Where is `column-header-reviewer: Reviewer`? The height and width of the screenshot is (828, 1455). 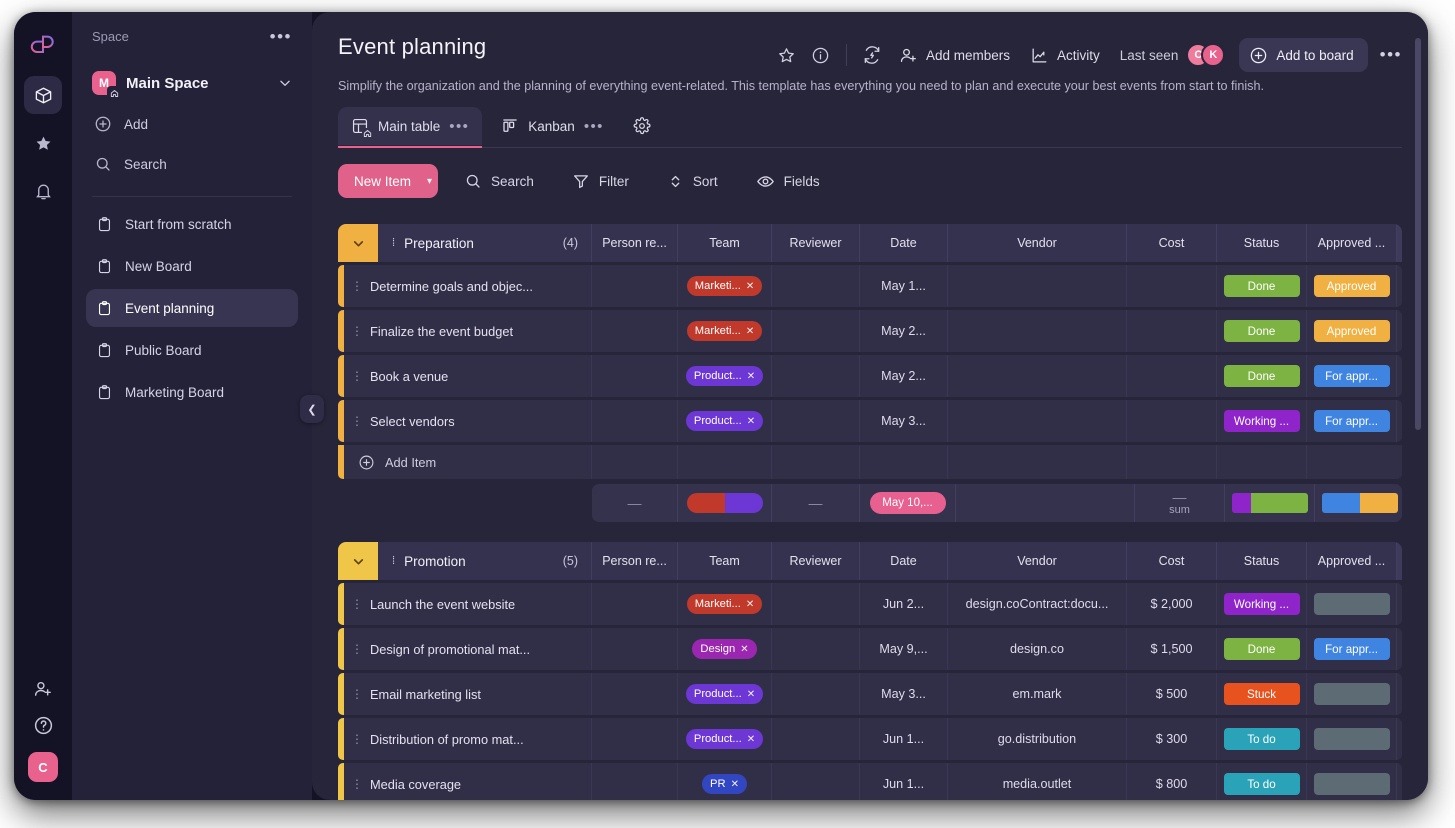 column-header-reviewer: Reviewer is located at coordinates (816, 243).